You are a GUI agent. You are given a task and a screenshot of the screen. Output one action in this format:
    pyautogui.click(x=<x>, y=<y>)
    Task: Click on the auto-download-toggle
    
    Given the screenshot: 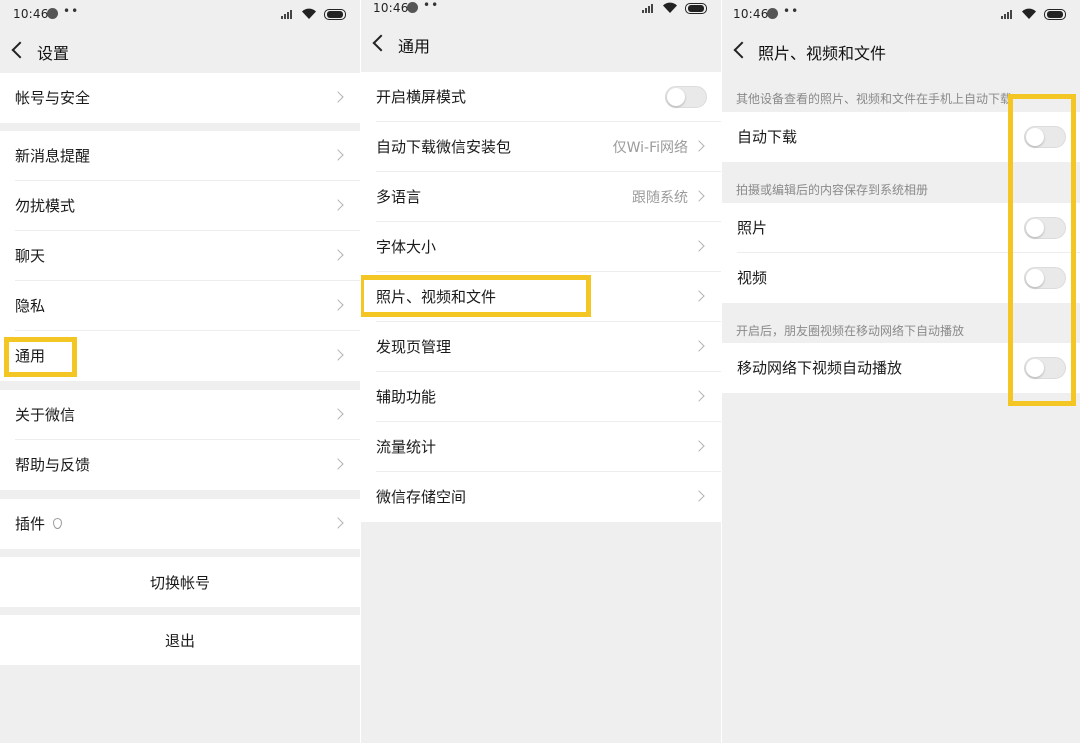 What is the action you would take?
    pyautogui.click(x=1045, y=137)
    